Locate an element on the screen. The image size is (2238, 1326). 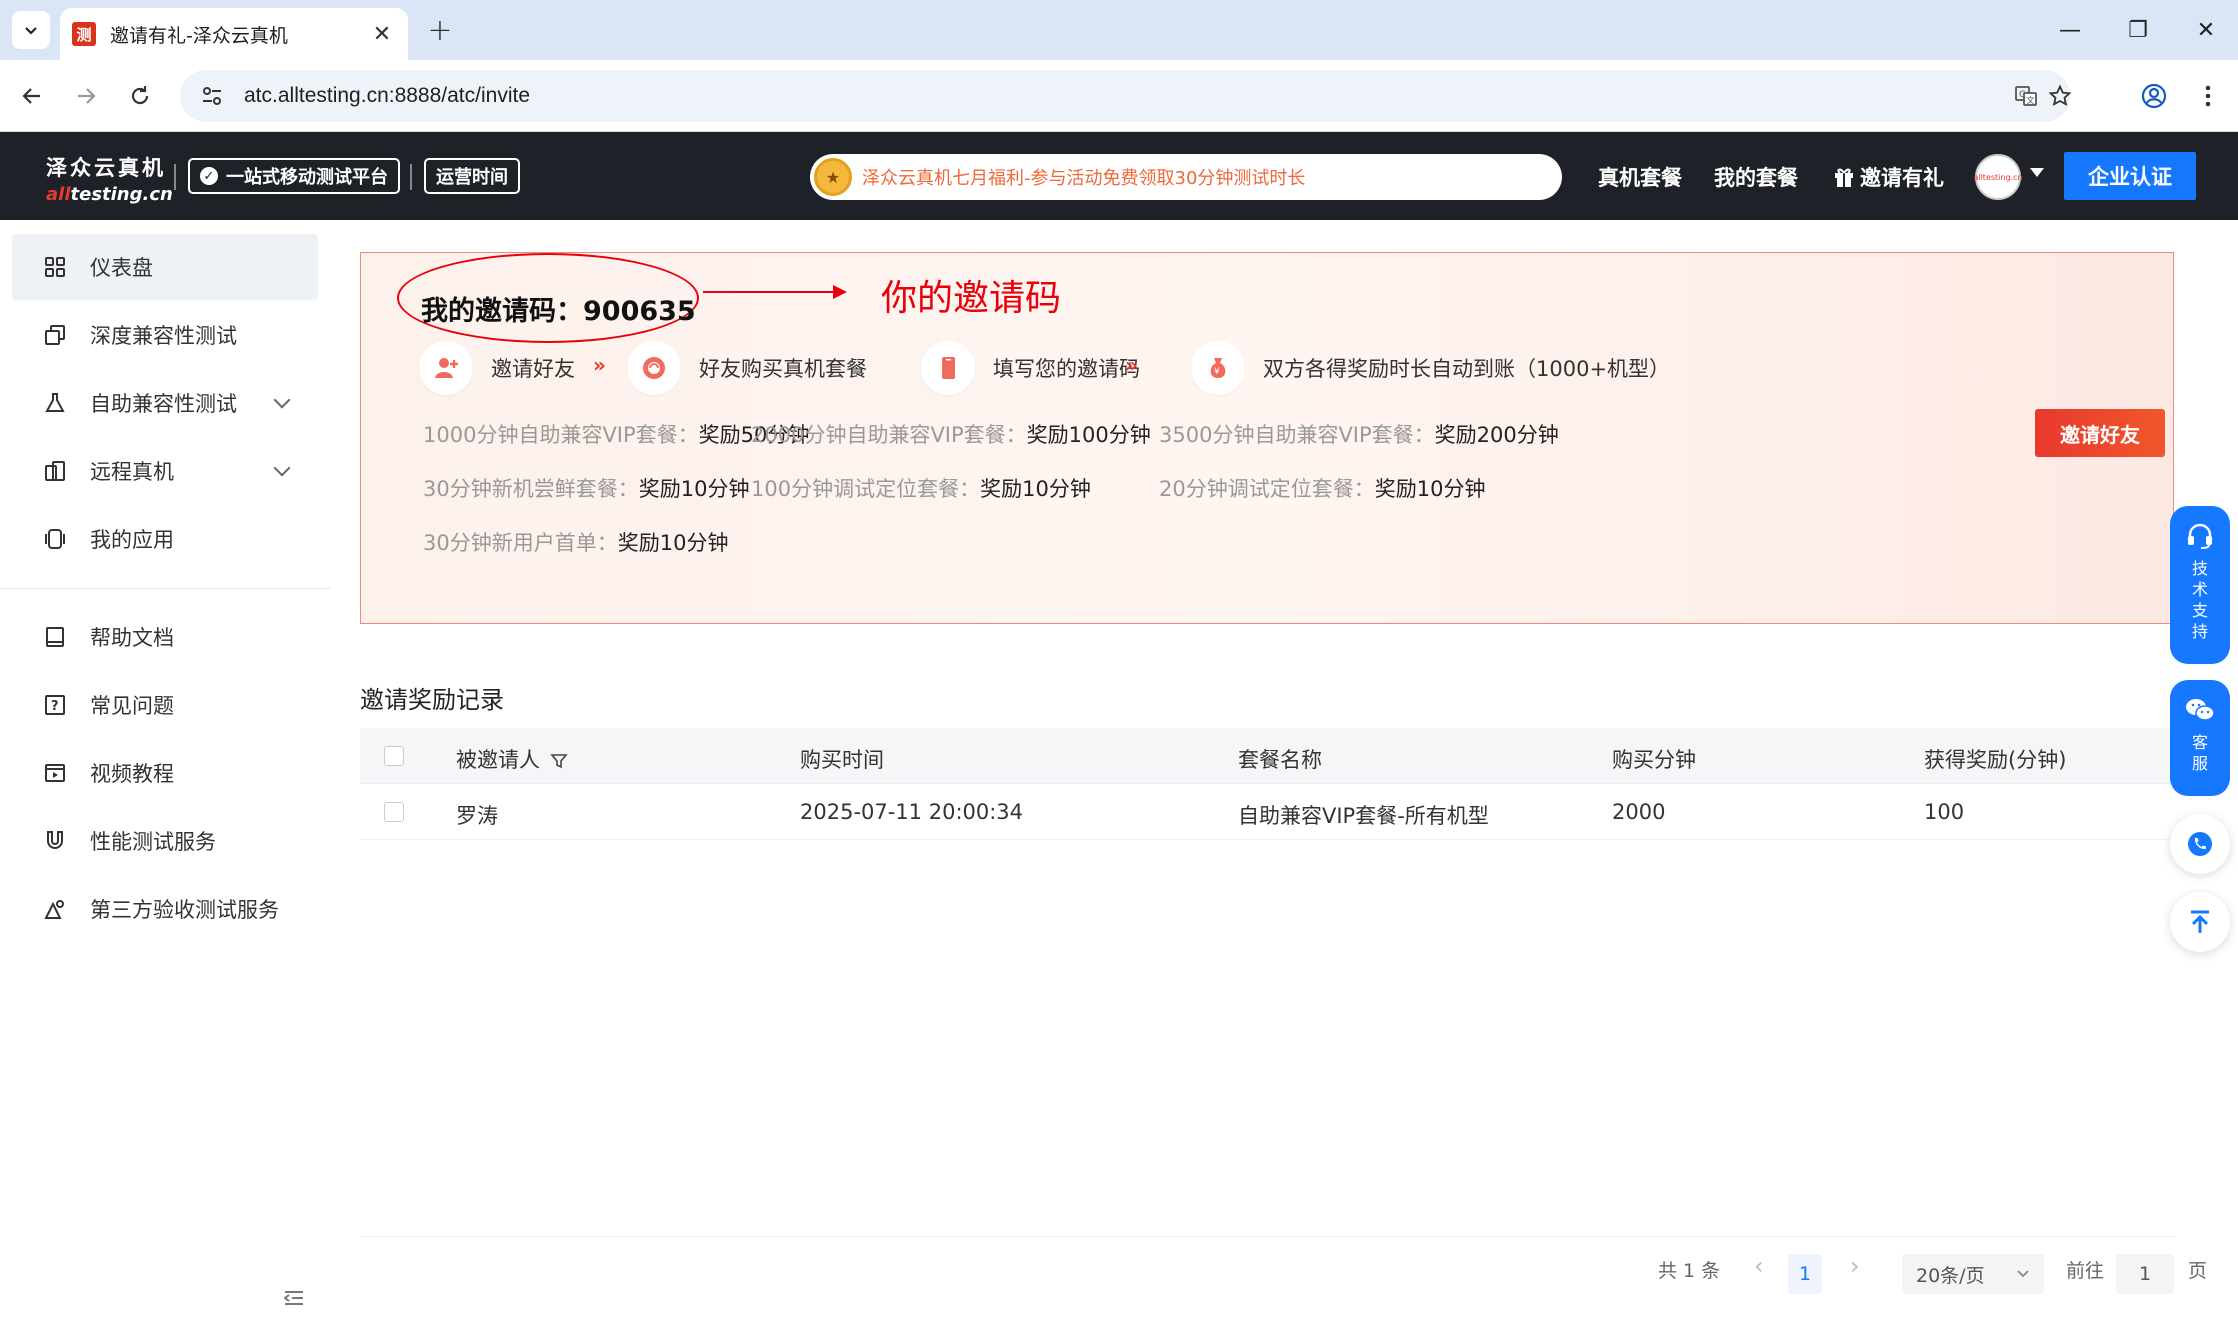
arrow-up-icon is located at coordinates (2200, 921).